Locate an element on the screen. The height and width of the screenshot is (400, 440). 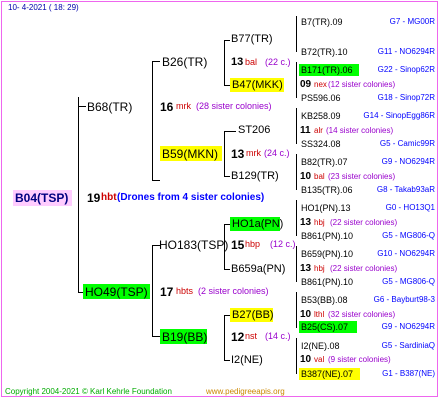
g3-name: HO1a(PN) is located at coordinates (257, 224).